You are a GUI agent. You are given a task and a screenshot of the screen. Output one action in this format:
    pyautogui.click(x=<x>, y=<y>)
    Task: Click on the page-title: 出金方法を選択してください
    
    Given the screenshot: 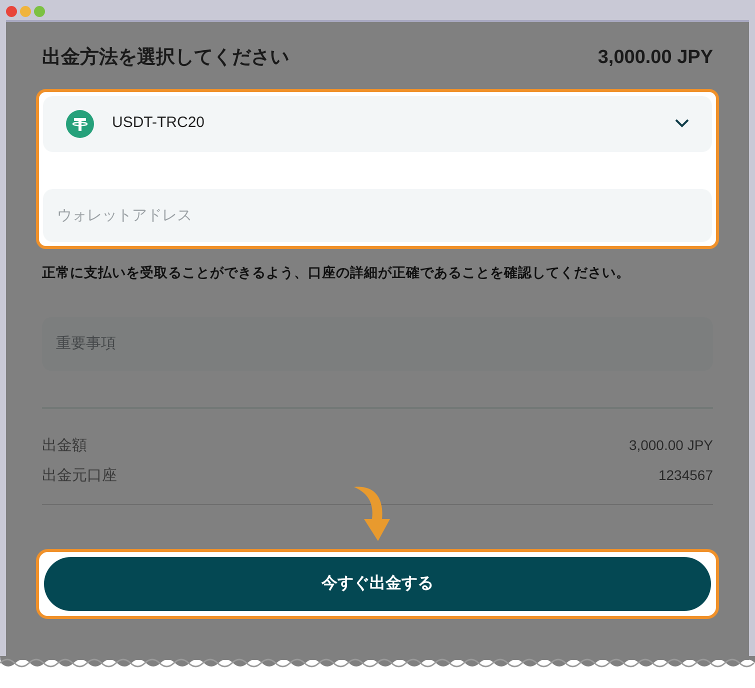 What is the action you would take?
    pyautogui.click(x=165, y=58)
    